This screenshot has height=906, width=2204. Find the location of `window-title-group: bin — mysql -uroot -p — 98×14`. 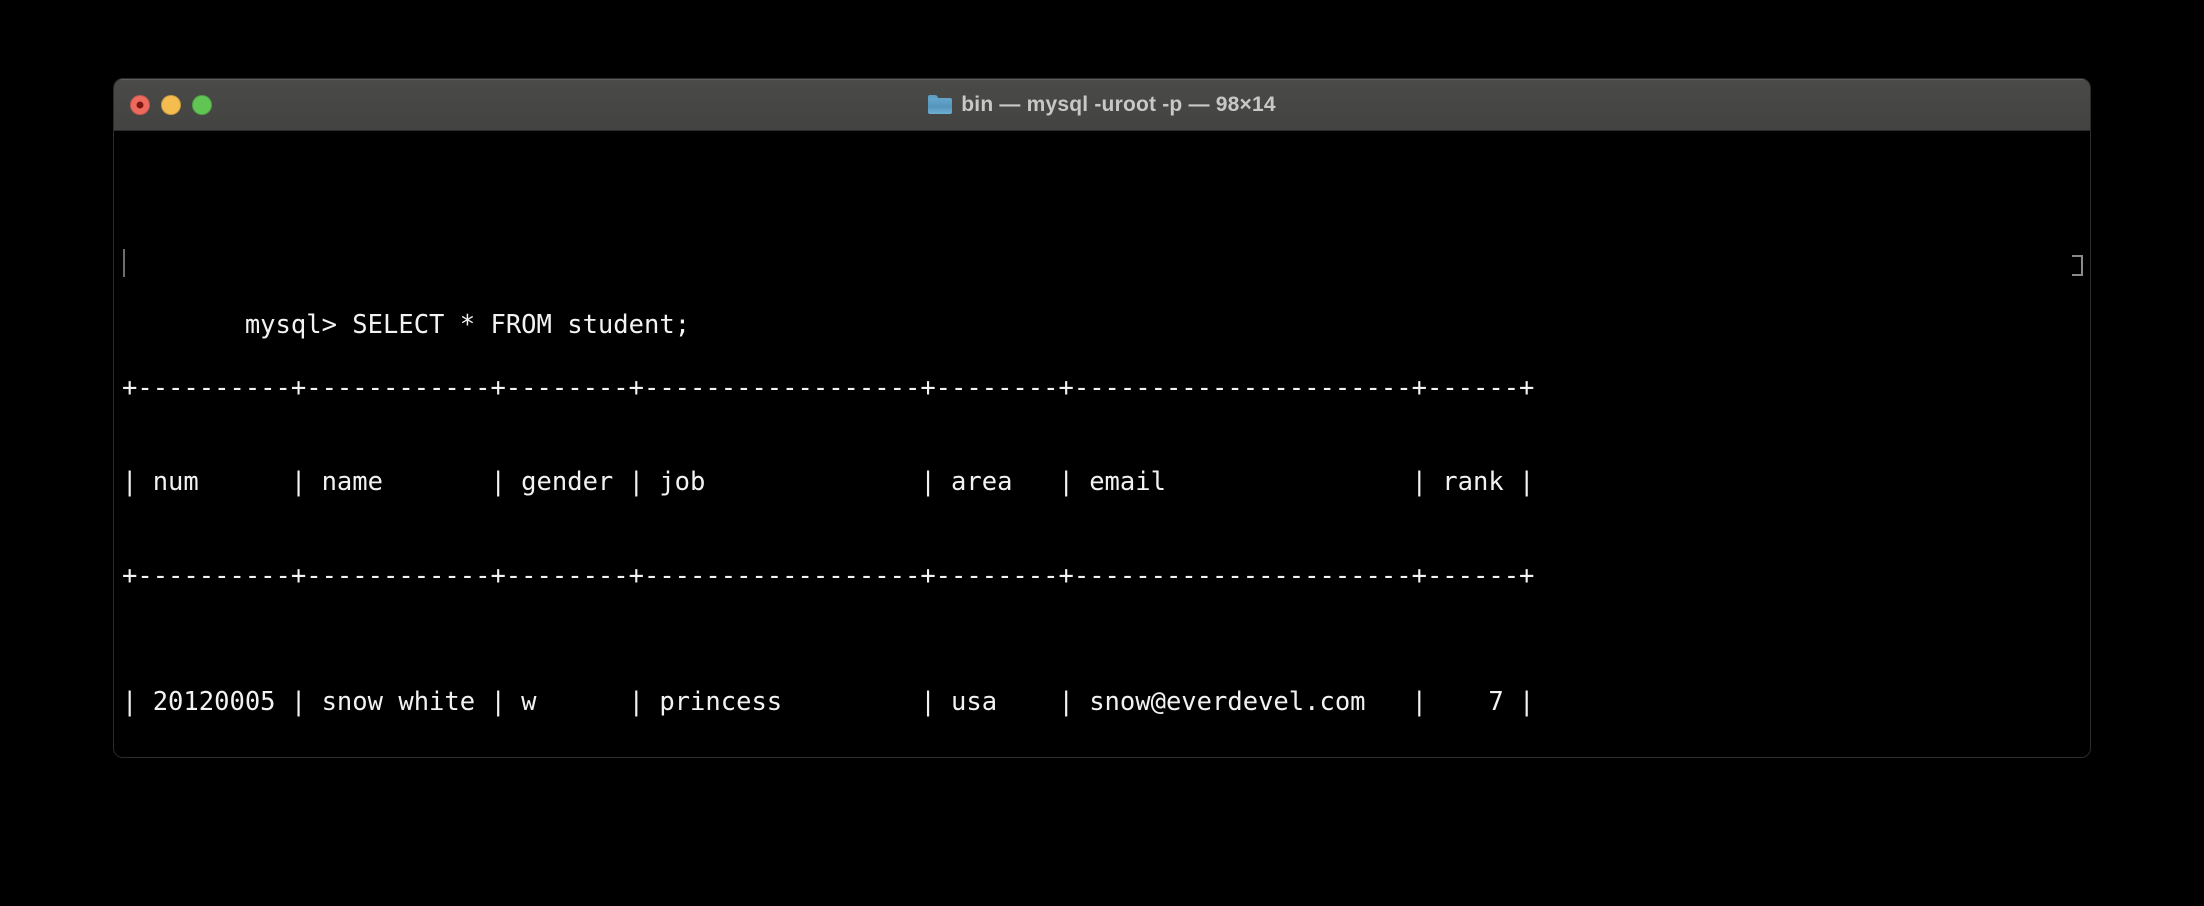

window-title-group: bin — mysql -uroot -p — 98×14 is located at coordinates (1102, 104).